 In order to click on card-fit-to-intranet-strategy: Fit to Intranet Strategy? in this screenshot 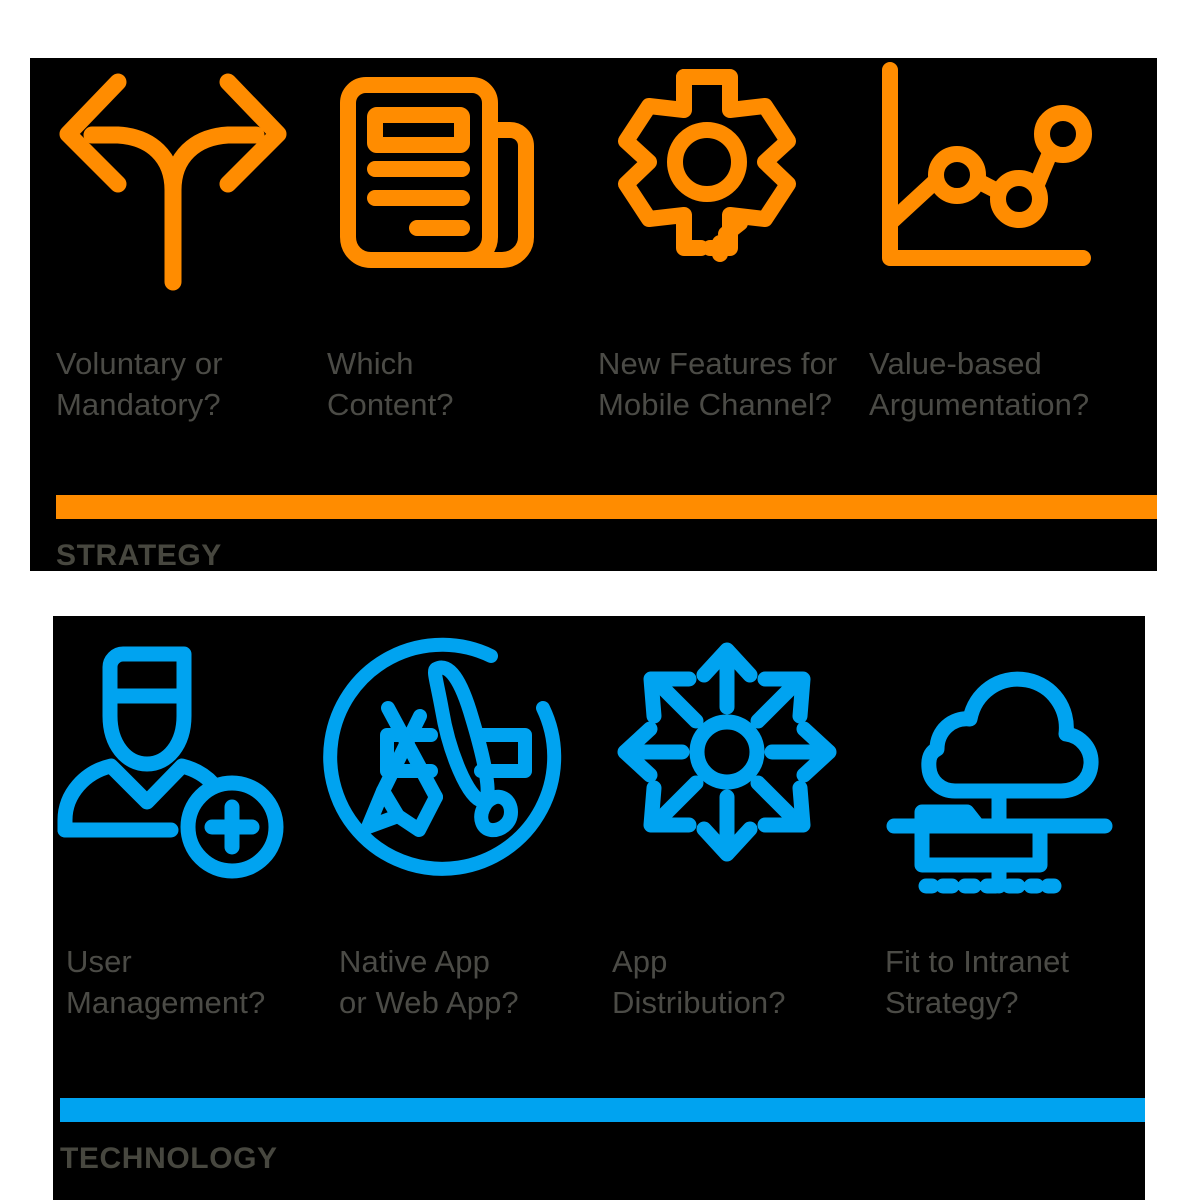, I will do `click(1013, 820)`.